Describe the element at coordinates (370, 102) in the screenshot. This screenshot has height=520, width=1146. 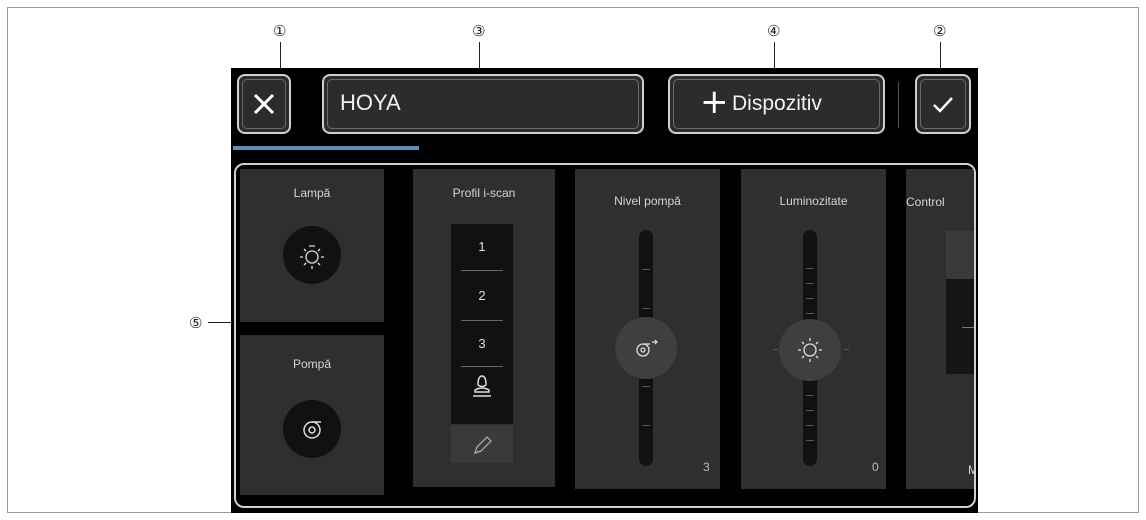
I see `patient-name-text: HOYA` at that location.